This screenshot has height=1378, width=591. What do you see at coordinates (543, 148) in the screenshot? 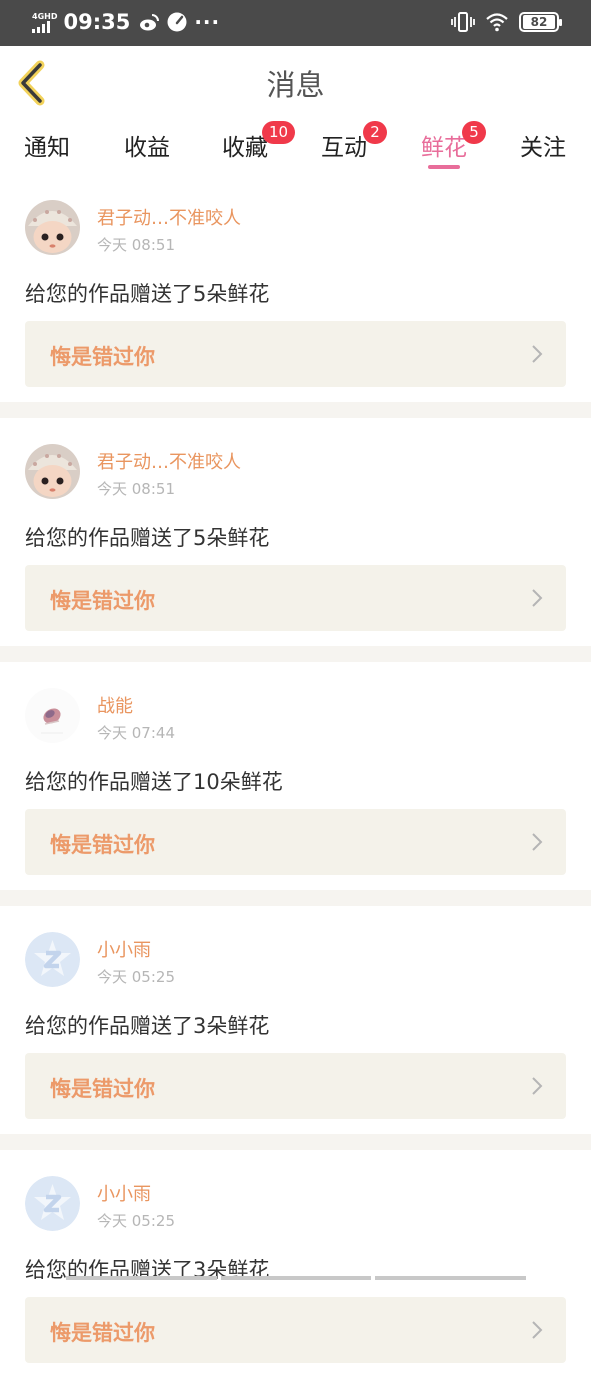
I see `tab-label: 关注` at bounding box center [543, 148].